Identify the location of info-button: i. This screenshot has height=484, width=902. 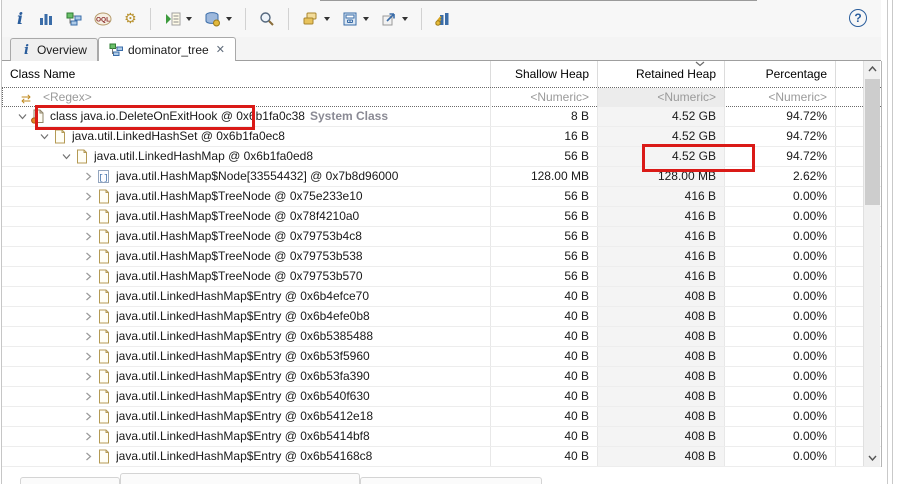
(20, 19).